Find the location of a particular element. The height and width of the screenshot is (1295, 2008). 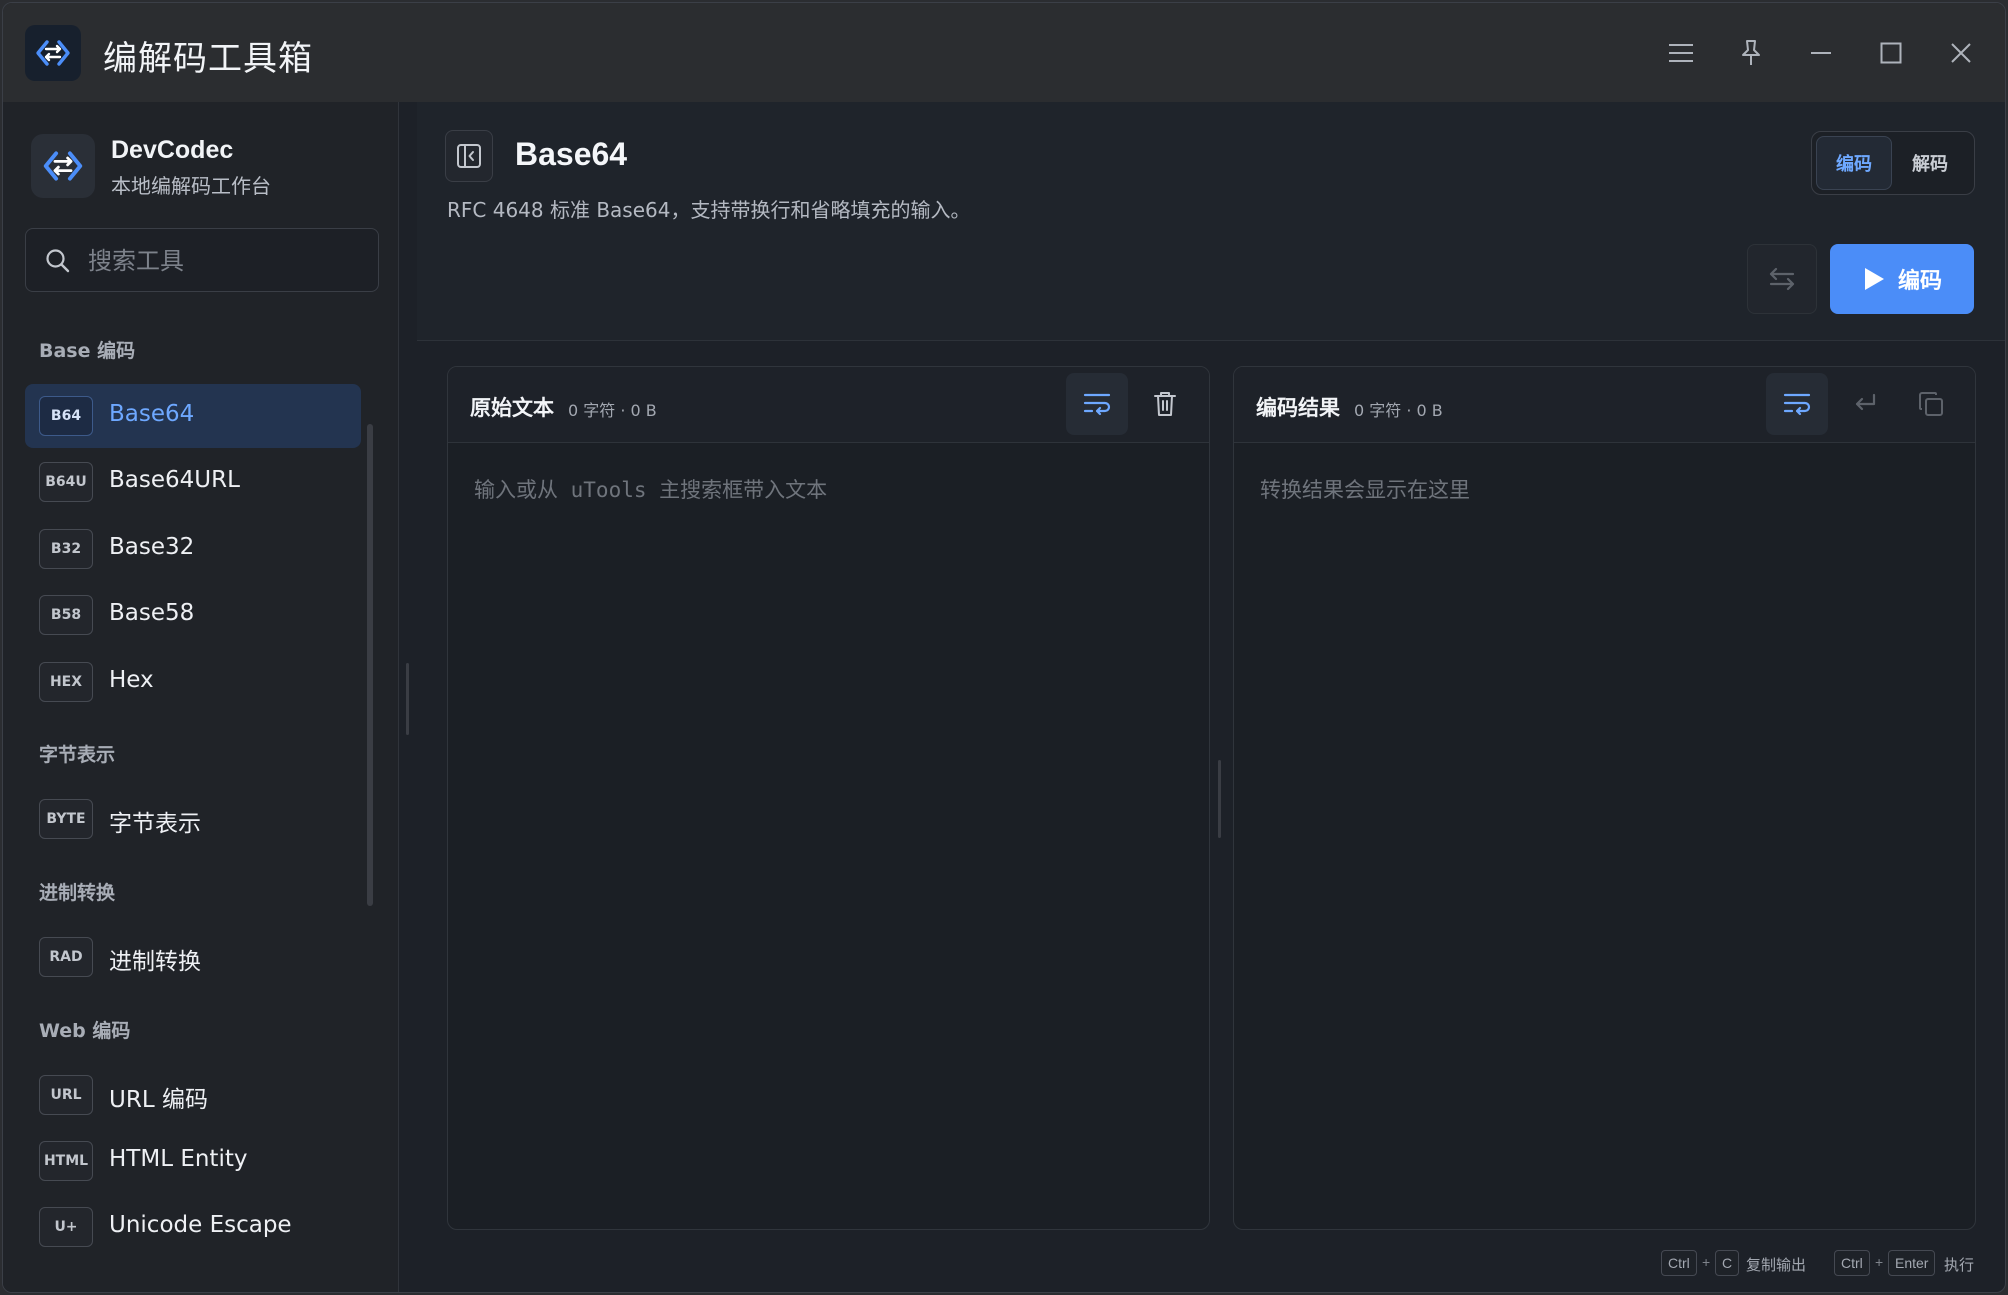

menu-icon is located at coordinates (1681, 53).